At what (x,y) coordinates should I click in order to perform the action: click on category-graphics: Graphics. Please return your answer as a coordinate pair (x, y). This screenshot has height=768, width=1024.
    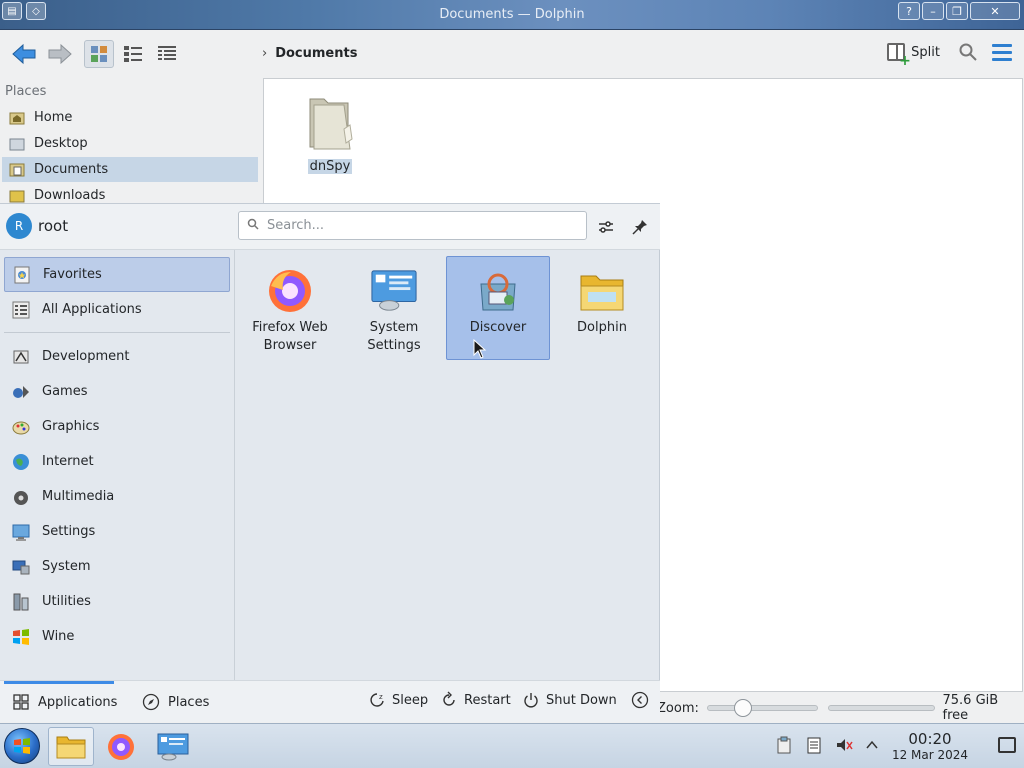
    Looking at the image, I should click on (117, 426).